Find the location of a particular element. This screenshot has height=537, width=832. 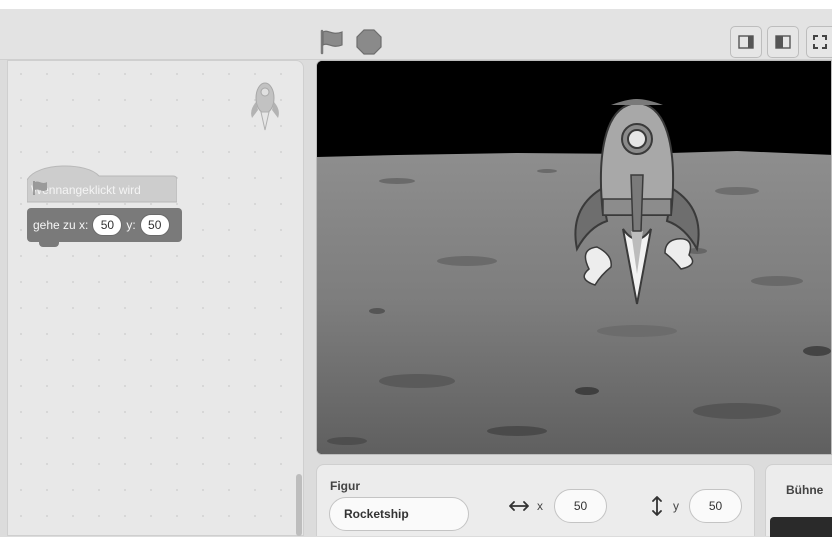

go-to-y-label: y: is located at coordinates (131, 225).